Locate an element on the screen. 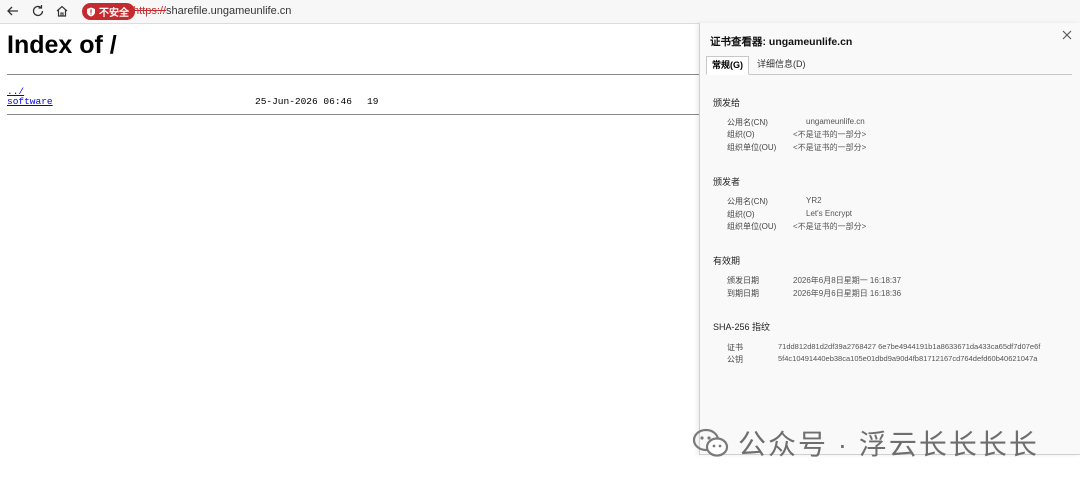 This screenshot has width=1080, height=483. divider-top is located at coordinates (357, 74).